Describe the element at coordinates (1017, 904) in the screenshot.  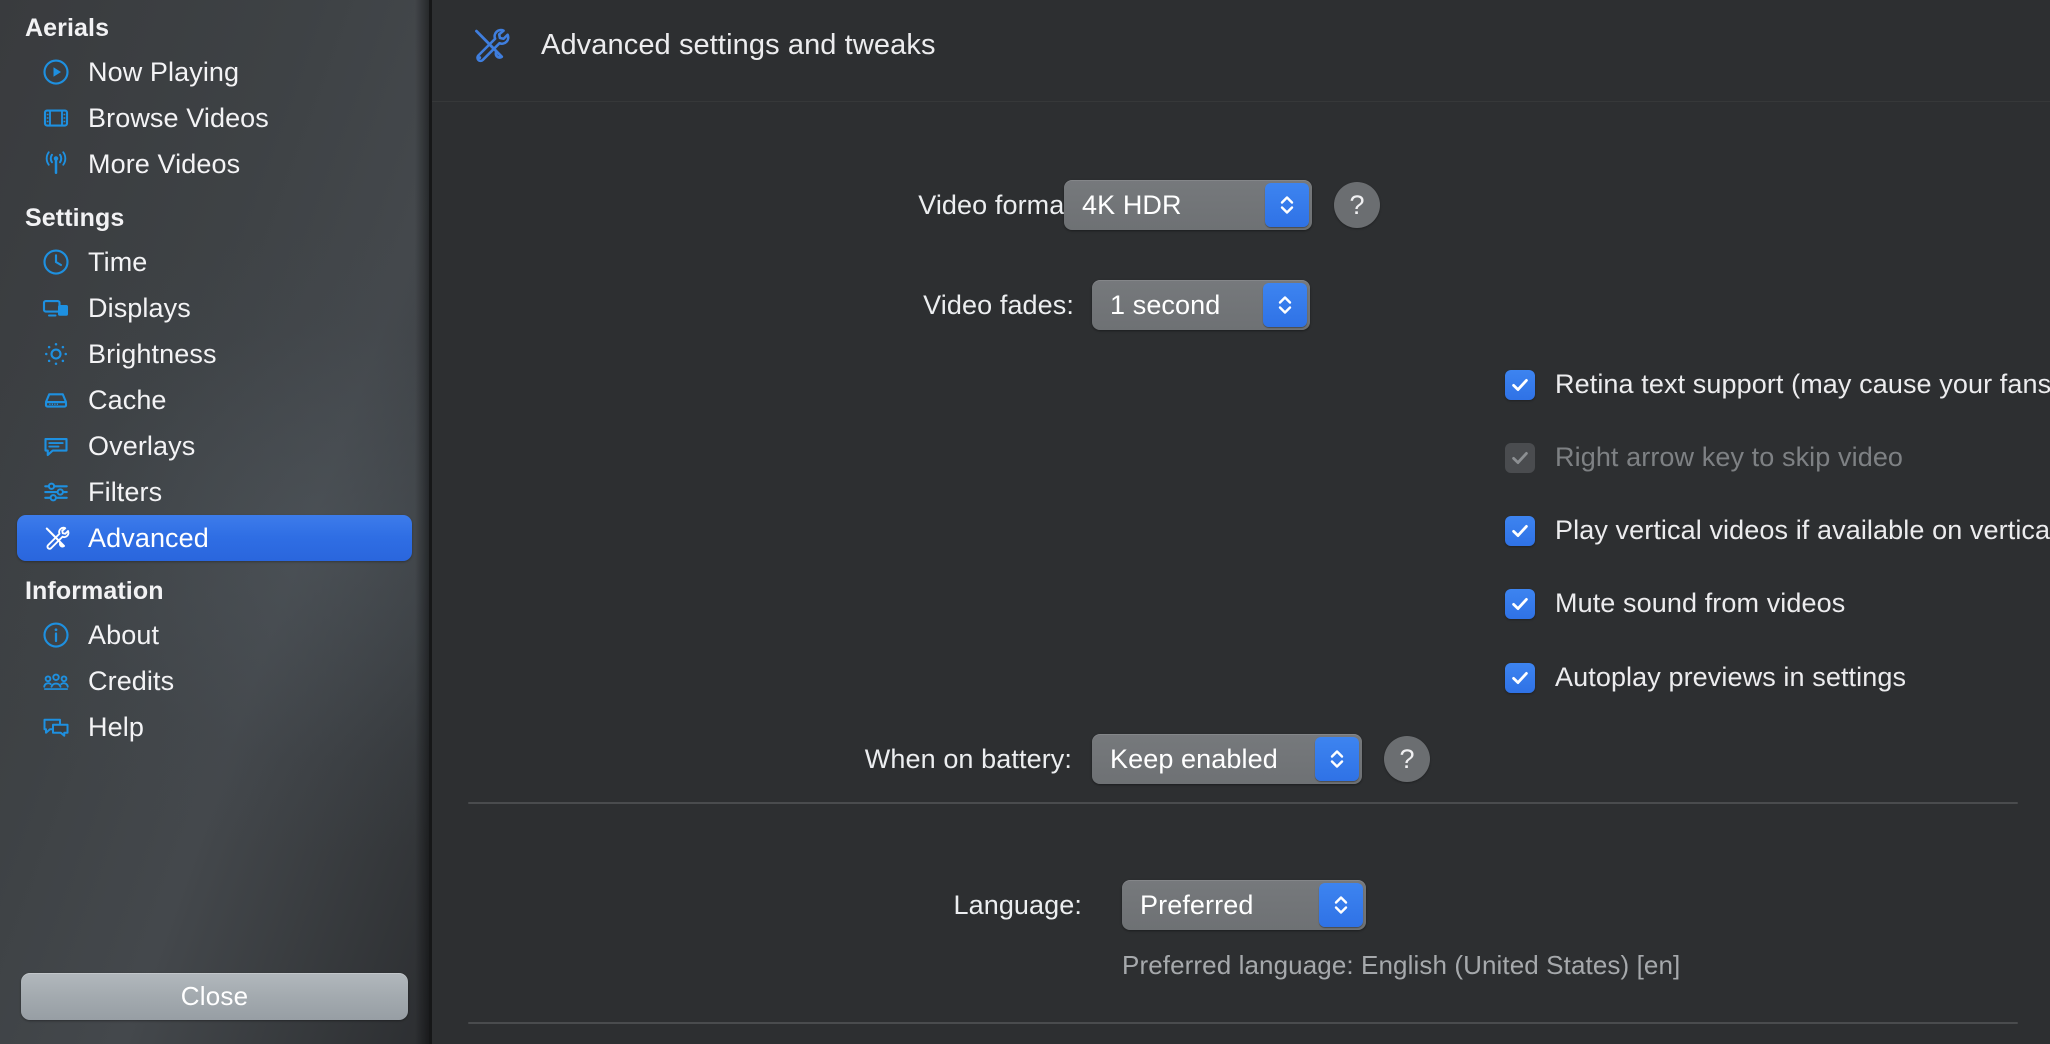
I see `language-label: Language:` at that location.